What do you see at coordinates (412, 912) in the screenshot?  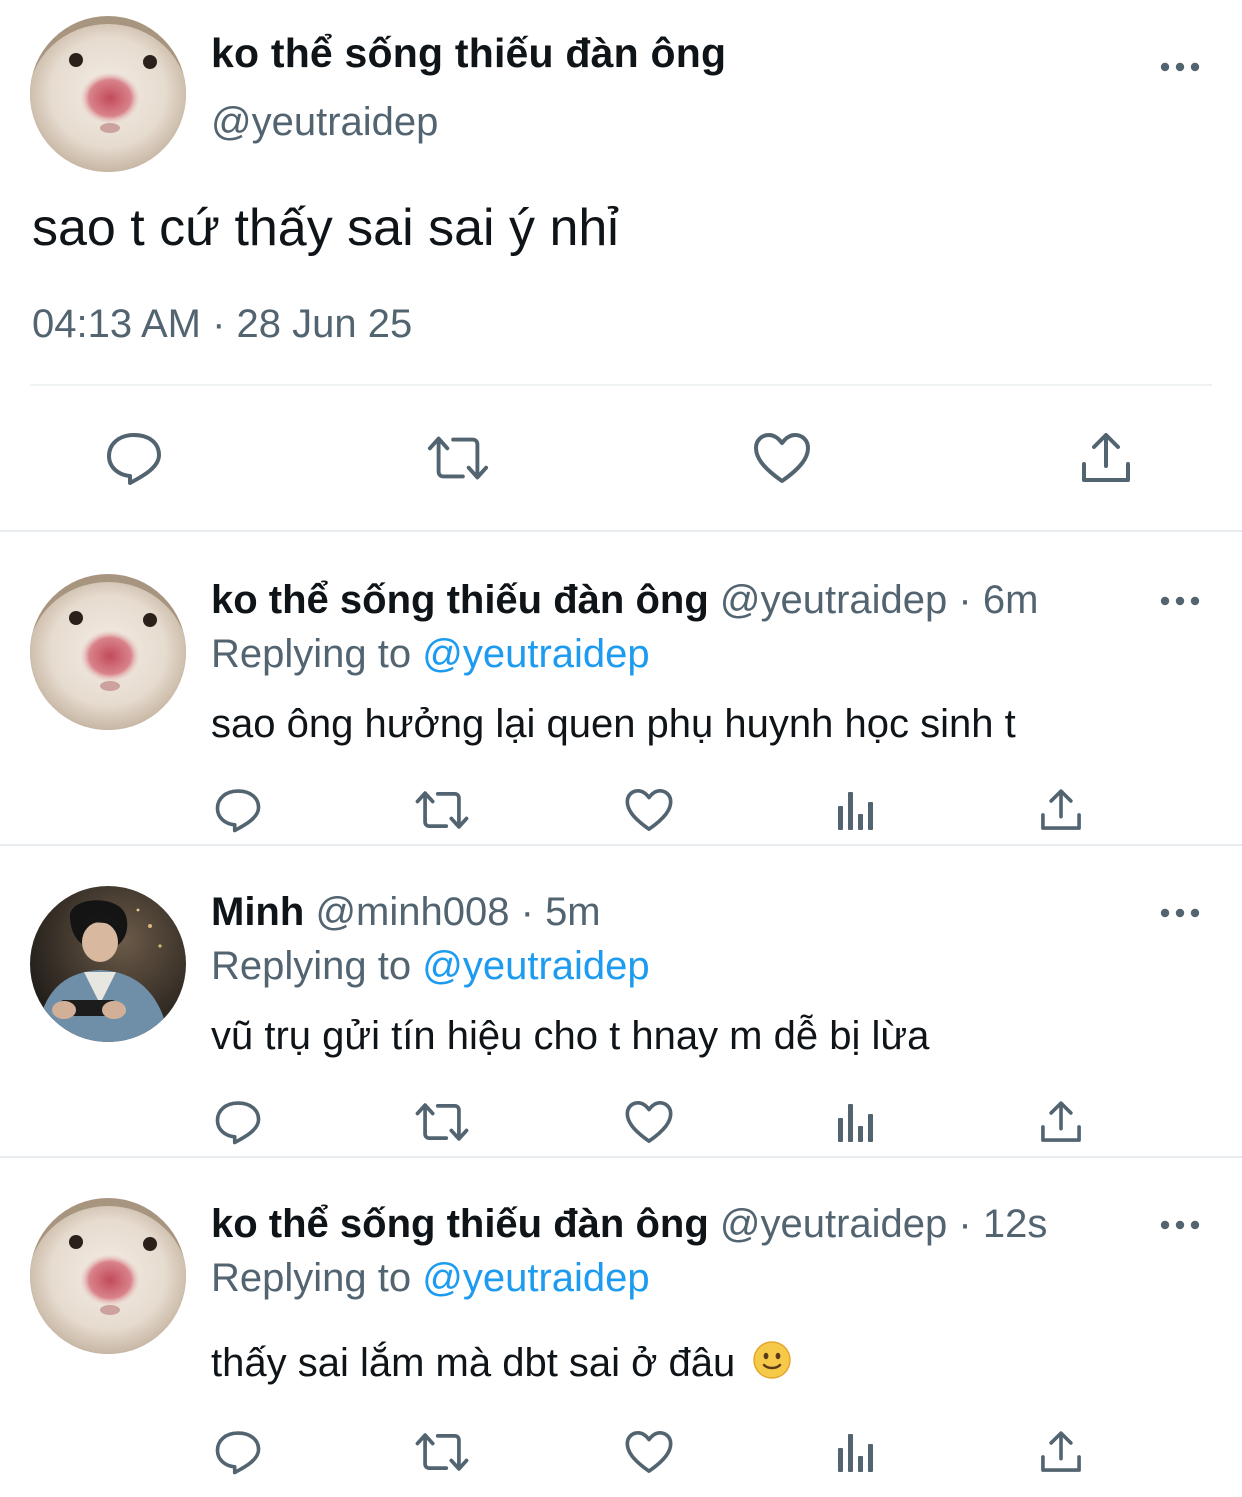 I see `author-handle: @minh008` at bounding box center [412, 912].